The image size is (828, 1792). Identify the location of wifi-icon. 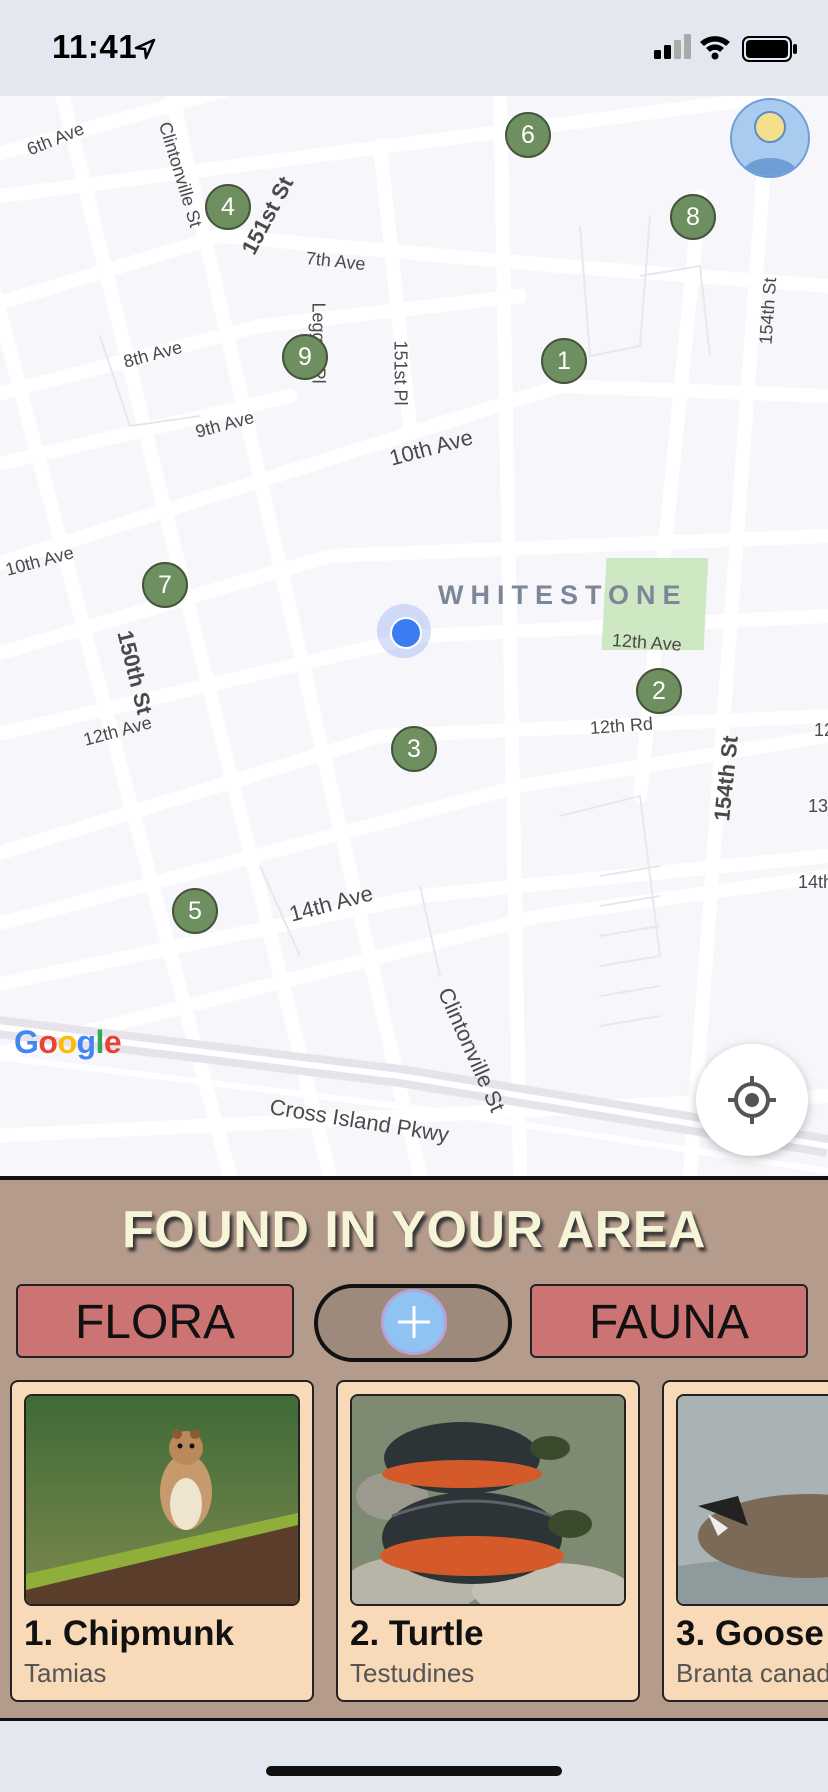
(715, 48).